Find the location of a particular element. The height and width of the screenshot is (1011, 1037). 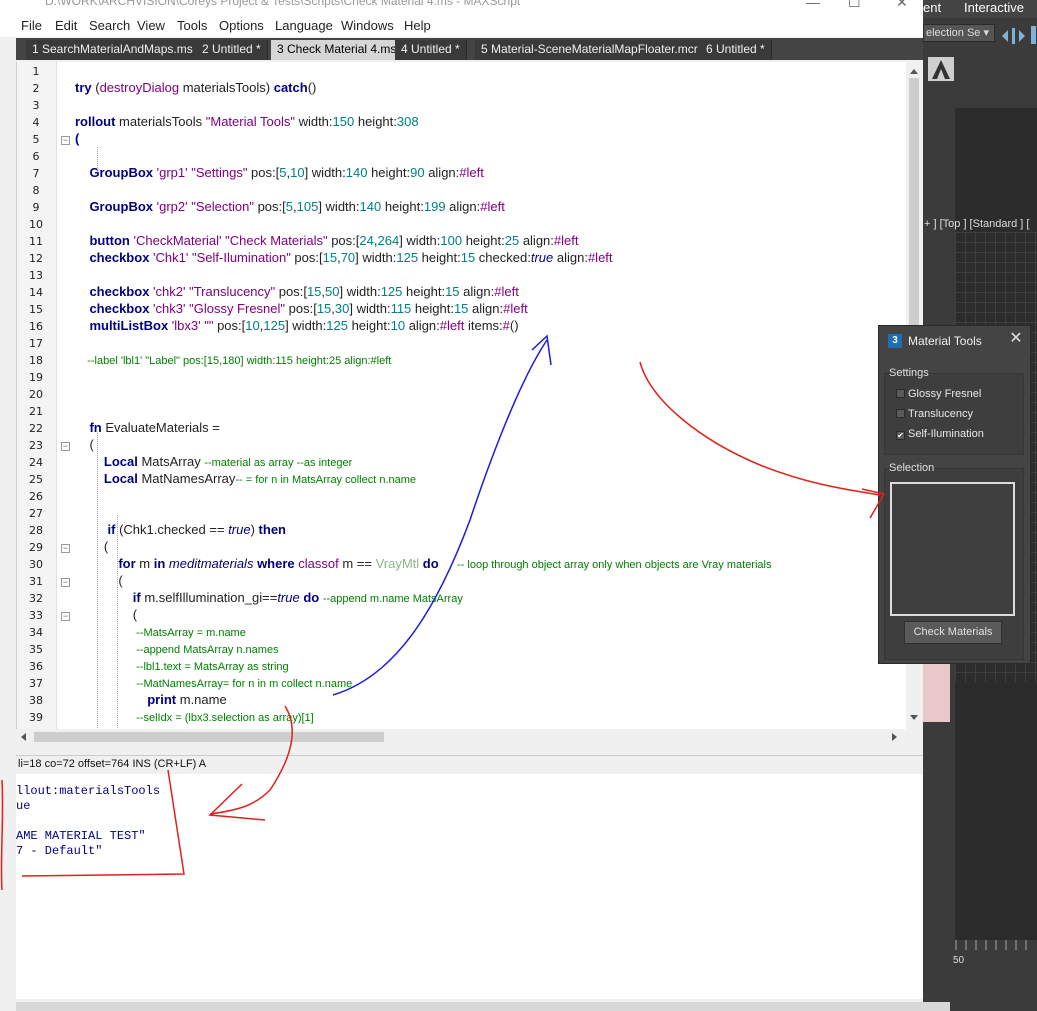

code-token: pos:[ is located at coordinates (229, 325).